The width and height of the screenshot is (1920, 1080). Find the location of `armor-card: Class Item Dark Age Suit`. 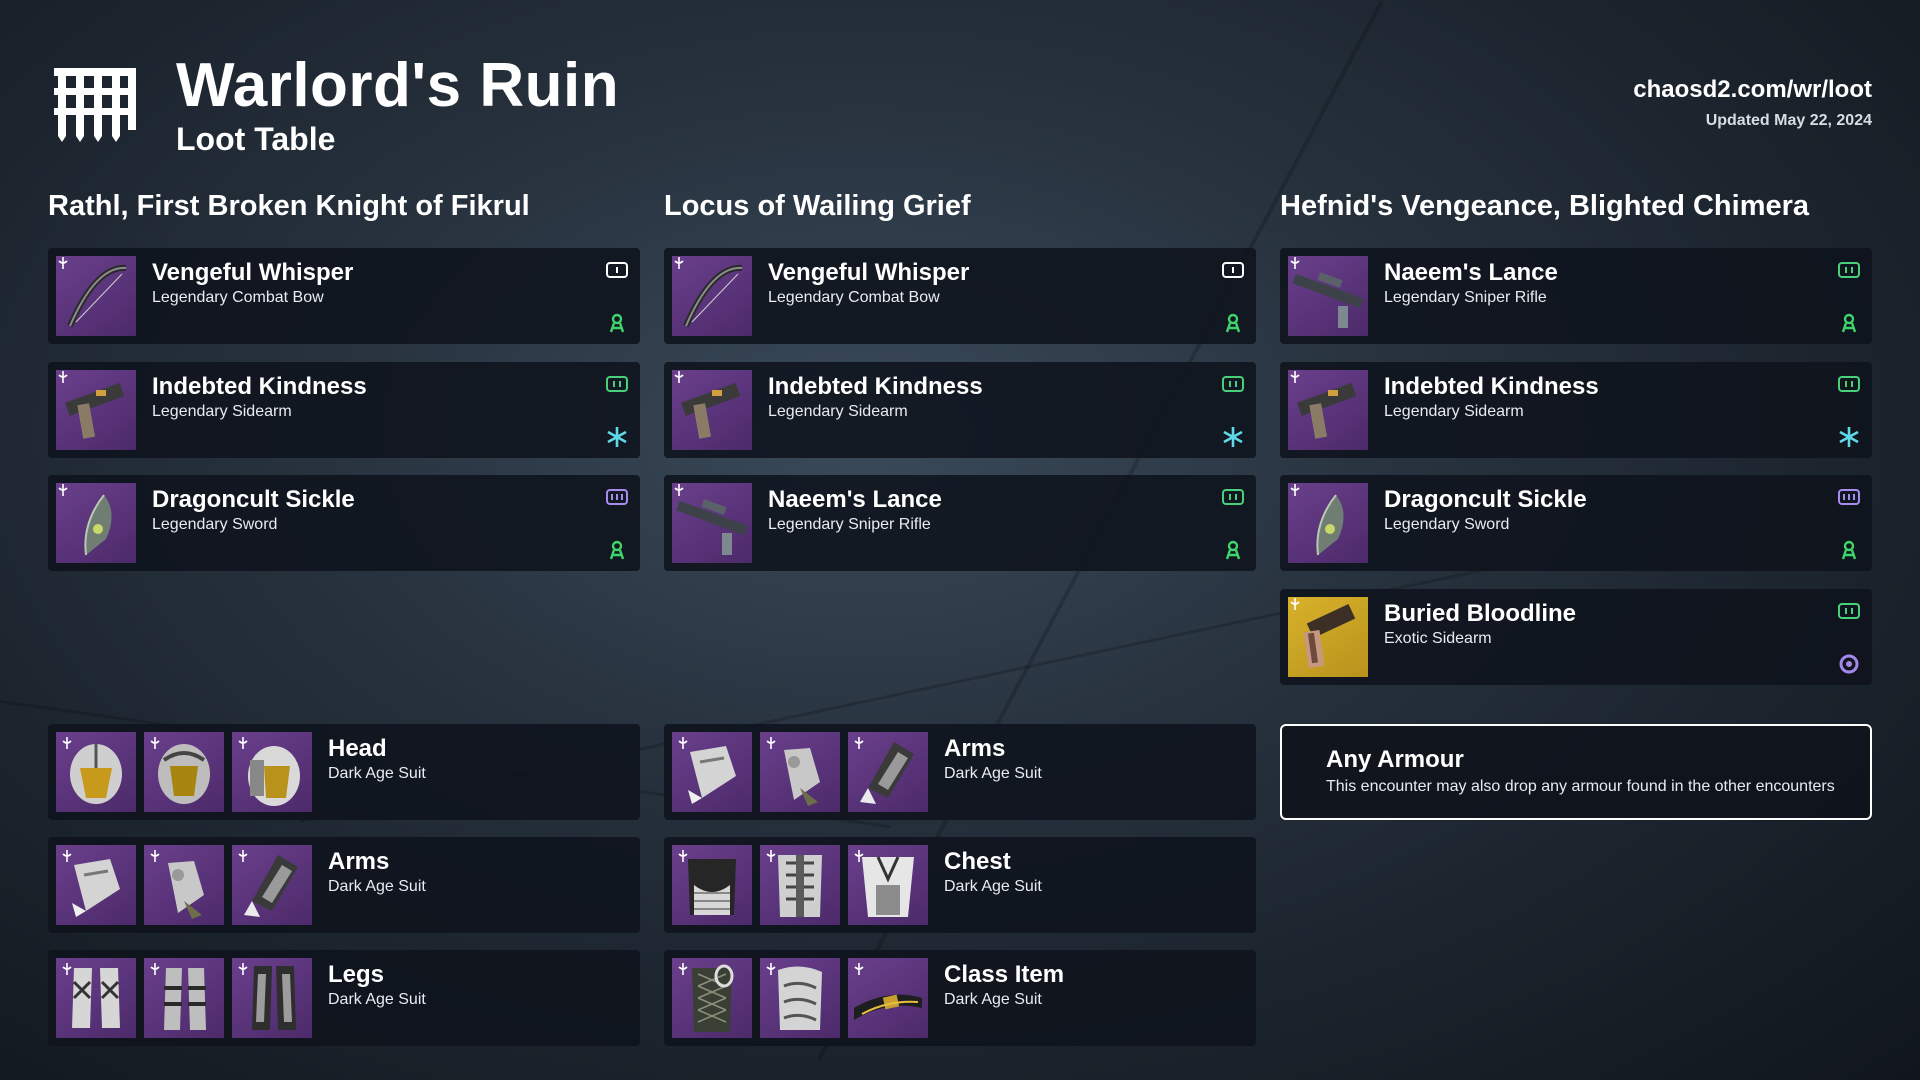

armor-card: Class Item Dark Age Suit is located at coordinates (960, 998).